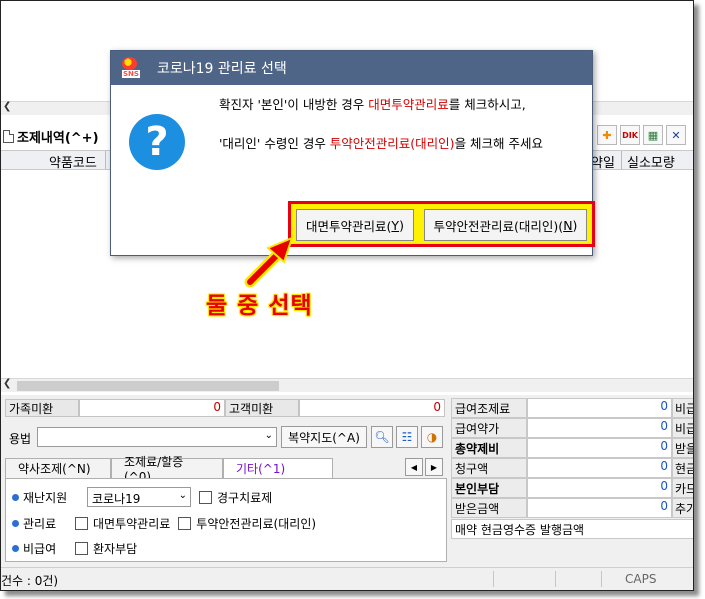 The height and width of the screenshot is (599, 705). I want to click on bullet-icon, so click(15, 497).